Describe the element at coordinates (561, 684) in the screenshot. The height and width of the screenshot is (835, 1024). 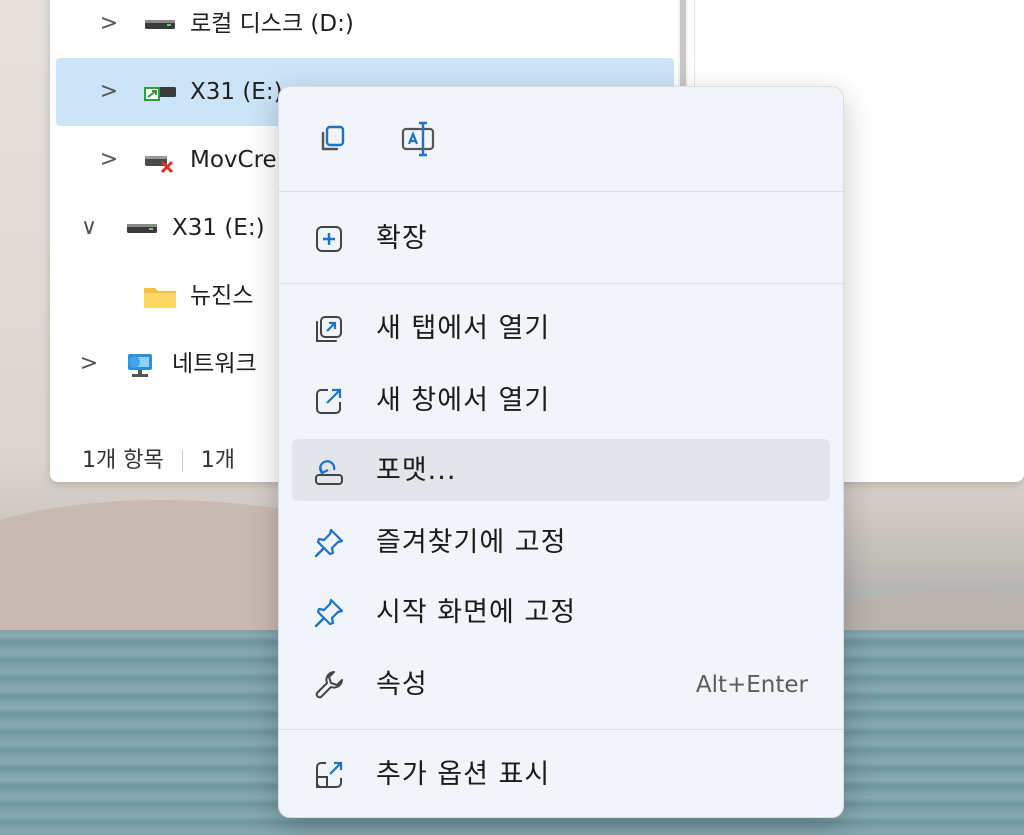
I see `menu-item-properties: 속성 Alt+Enter` at that location.